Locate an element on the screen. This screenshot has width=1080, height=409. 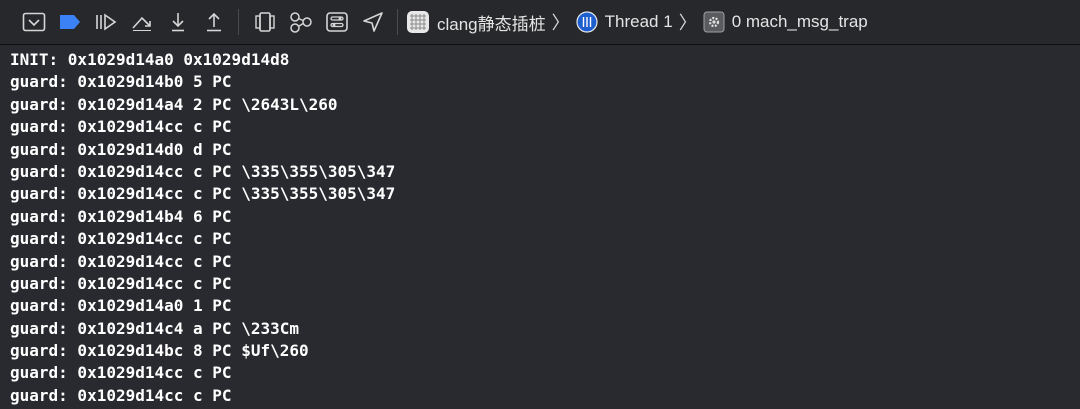
log-line: guard: 0x1029d14b0 5 PC is located at coordinates (121, 82).